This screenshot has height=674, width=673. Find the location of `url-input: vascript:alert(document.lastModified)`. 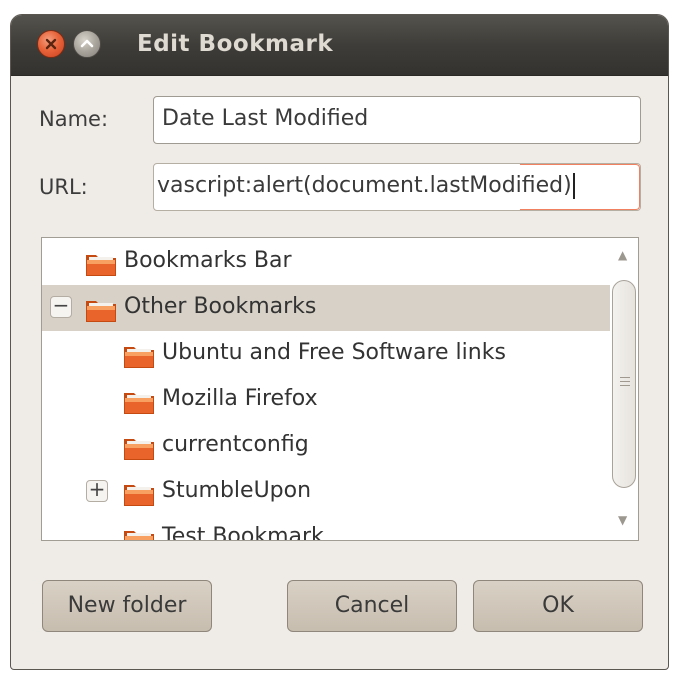

url-input: vascript:alert(document.lastModified) is located at coordinates (397, 187).